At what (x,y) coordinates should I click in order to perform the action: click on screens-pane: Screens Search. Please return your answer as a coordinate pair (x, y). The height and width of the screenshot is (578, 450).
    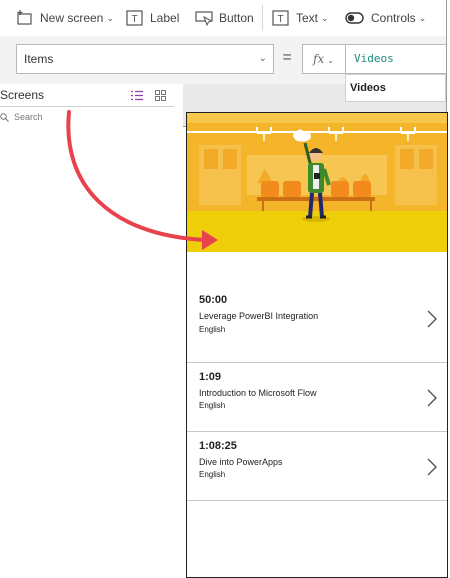
    Looking at the image, I should click on (91, 105).